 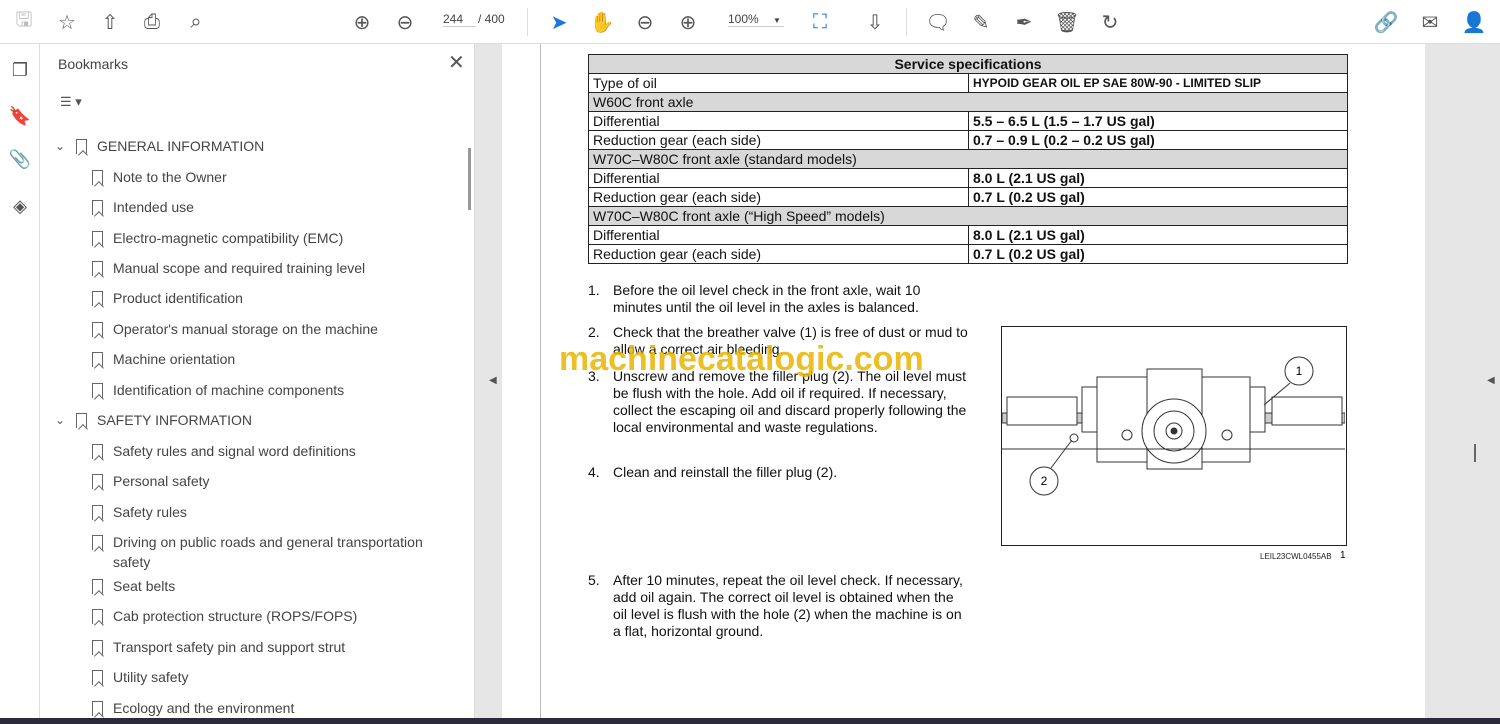 What do you see at coordinates (196, 22) in the screenshot?
I see `search-icon: ⌕` at bounding box center [196, 22].